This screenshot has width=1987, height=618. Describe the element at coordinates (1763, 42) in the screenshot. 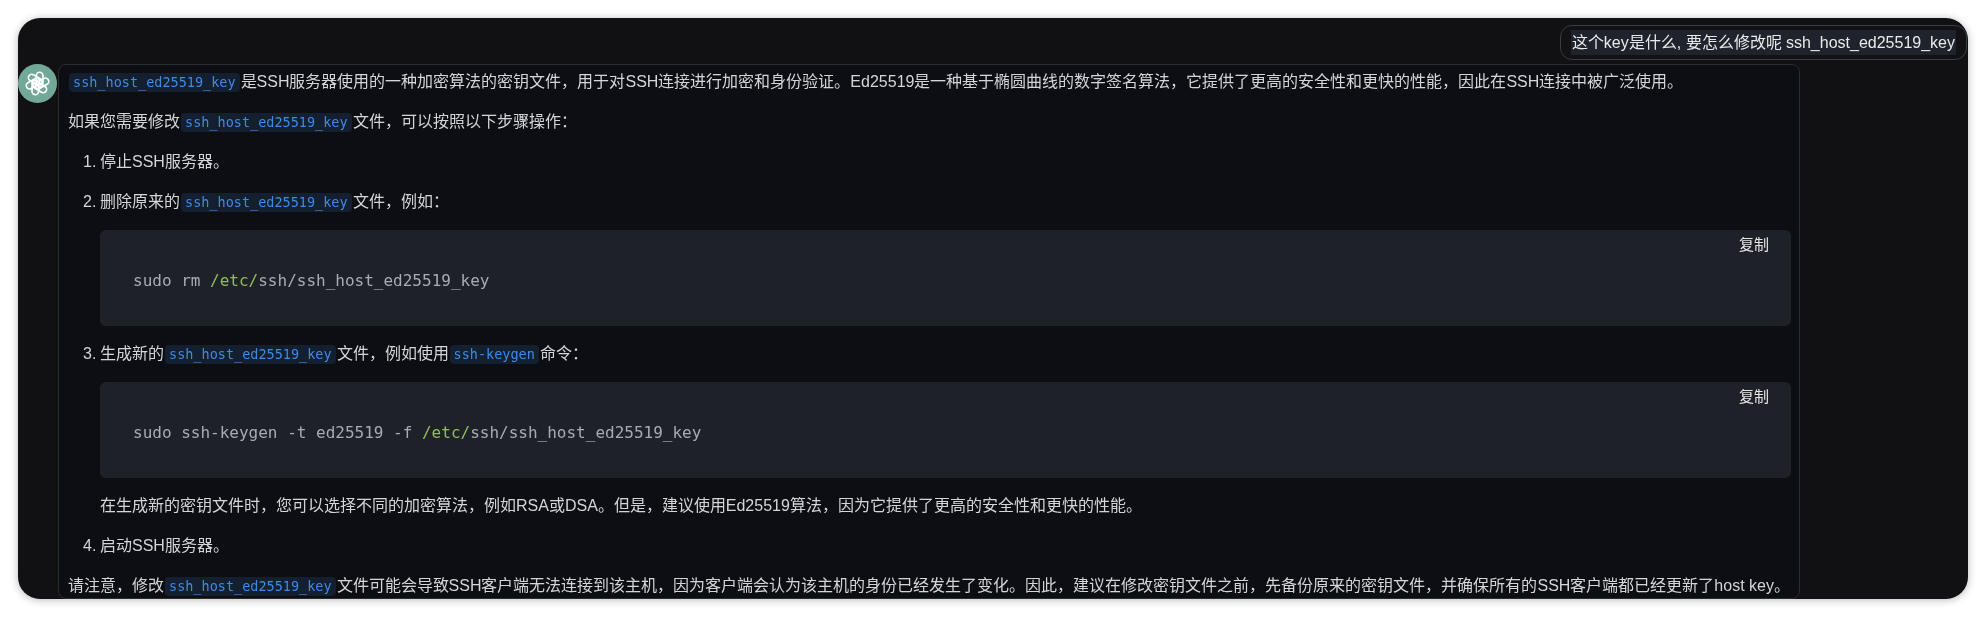

I see `user-message-text: 这个key是什么, 要怎么修改呢 ssh_host_ed25519_key` at that location.